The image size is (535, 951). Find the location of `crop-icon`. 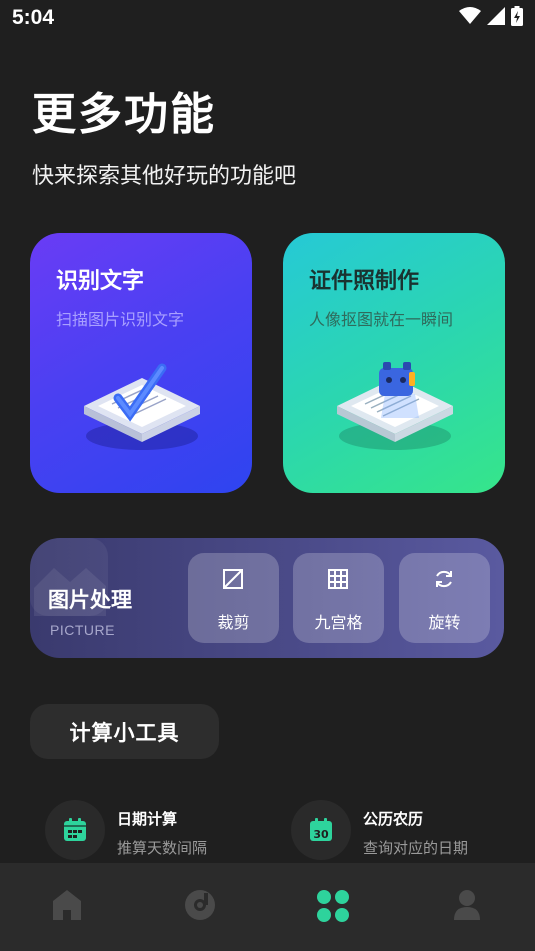

crop-icon is located at coordinates (233, 579).